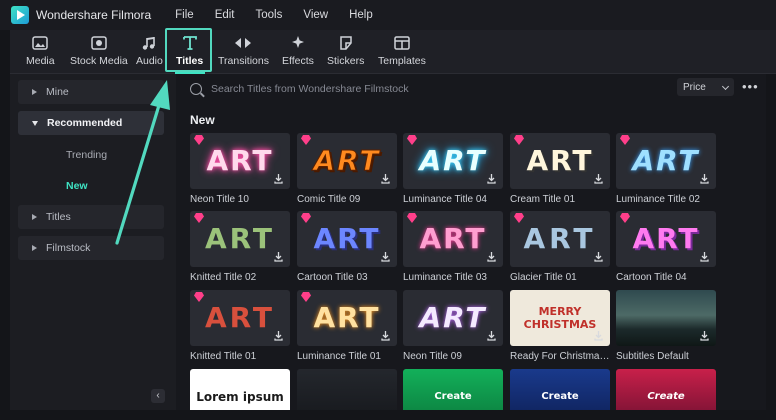 The width and height of the screenshot is (776, 420). What do you see at coordinates (431, 89) in the screenshot?
I see `search-input` at bounding box center [431, 89].